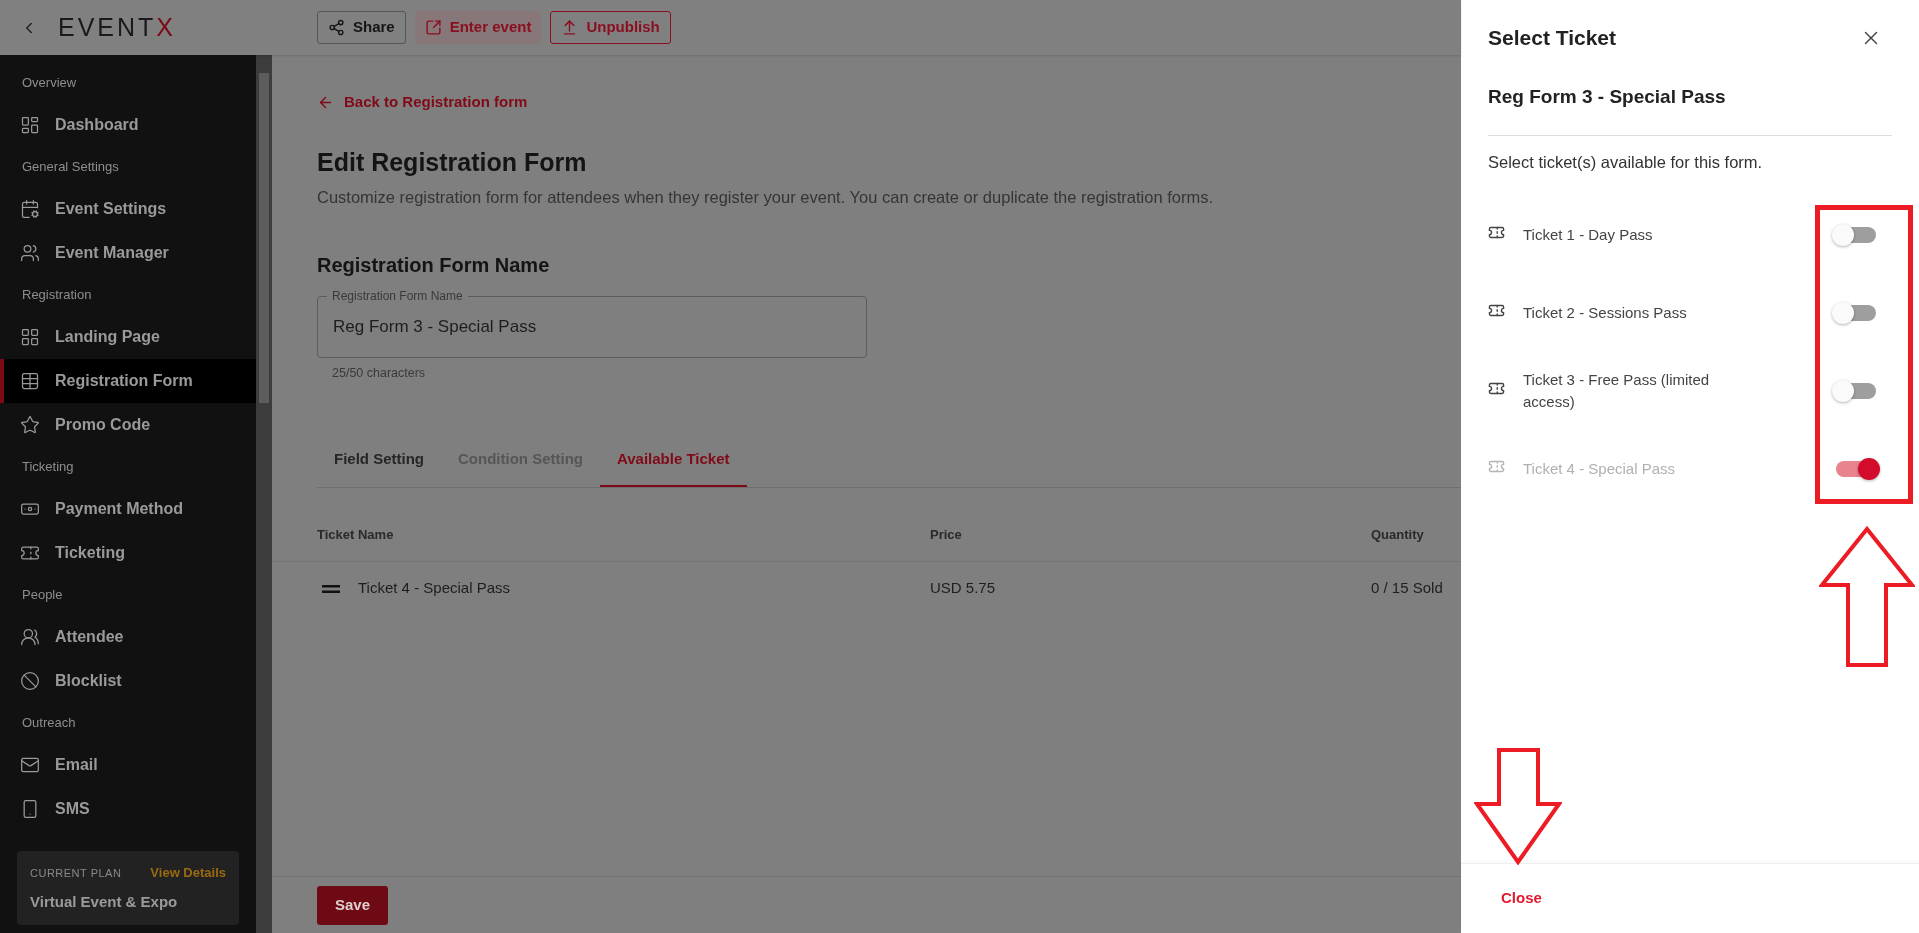  What do you see at coordinates (48, 467) in the screenshot?
I see `section-label: Ticketing` at bounding box center [48, 467].